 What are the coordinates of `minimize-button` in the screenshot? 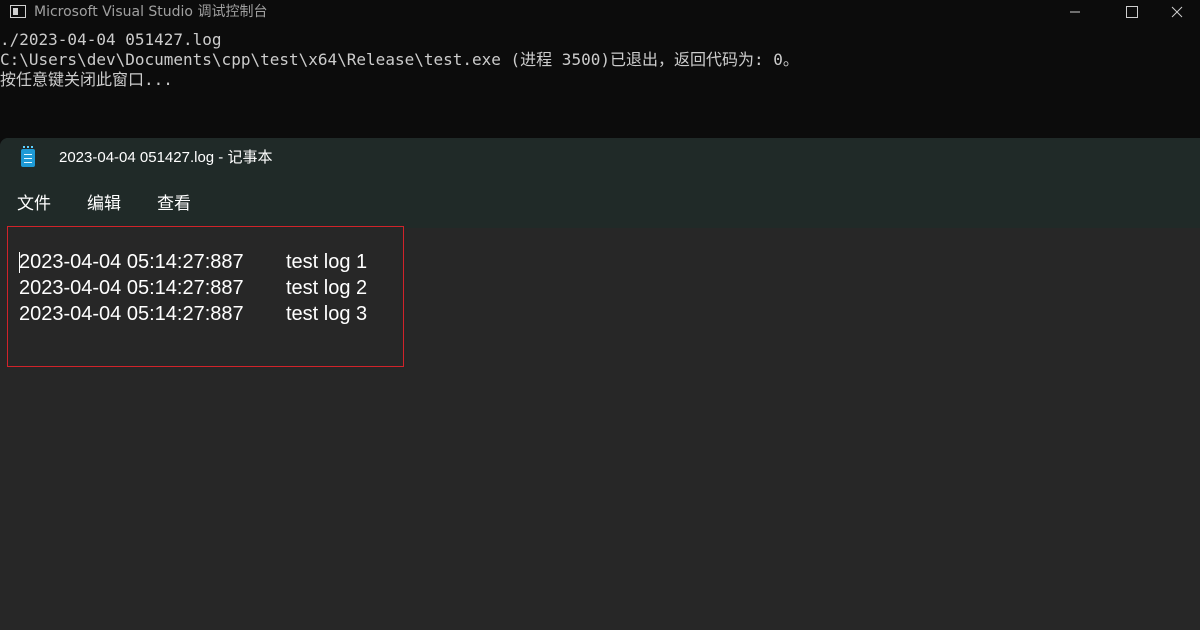 It's located at (1075, 12).